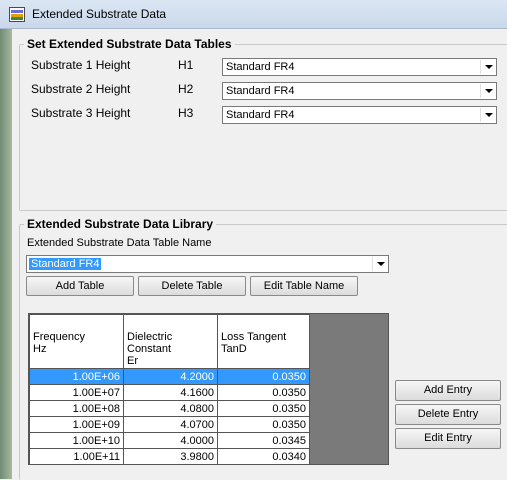 The height and width of the screenshot is (480, 507). Describe the element at coordinates (253, 14) in the screenshot. I see `title-bar: Extended Substrate Data` at that location.